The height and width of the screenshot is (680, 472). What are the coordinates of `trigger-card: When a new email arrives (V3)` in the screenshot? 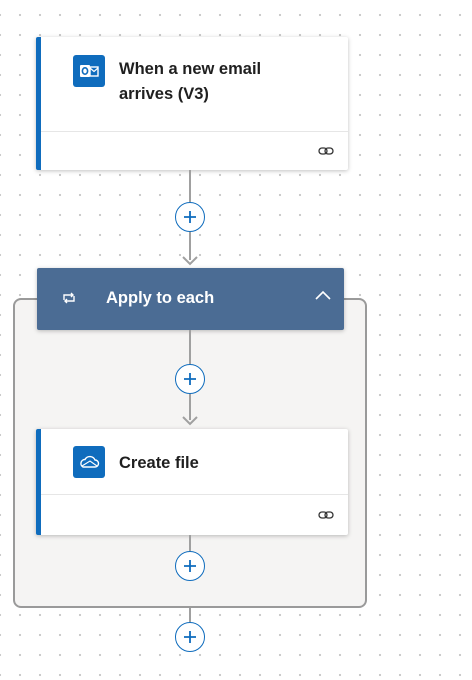 It's located at (192, 103).